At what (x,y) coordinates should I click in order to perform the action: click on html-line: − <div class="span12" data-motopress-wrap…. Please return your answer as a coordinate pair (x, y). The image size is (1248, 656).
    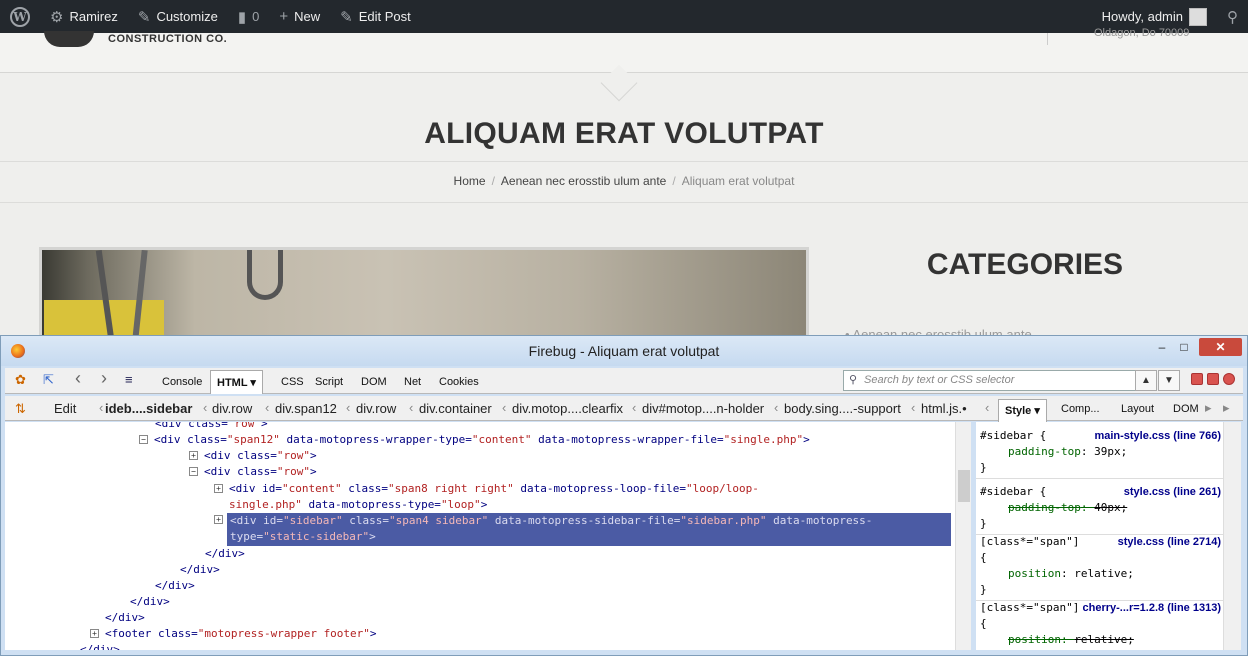
    Looking at the image, I should click on (474, 440).